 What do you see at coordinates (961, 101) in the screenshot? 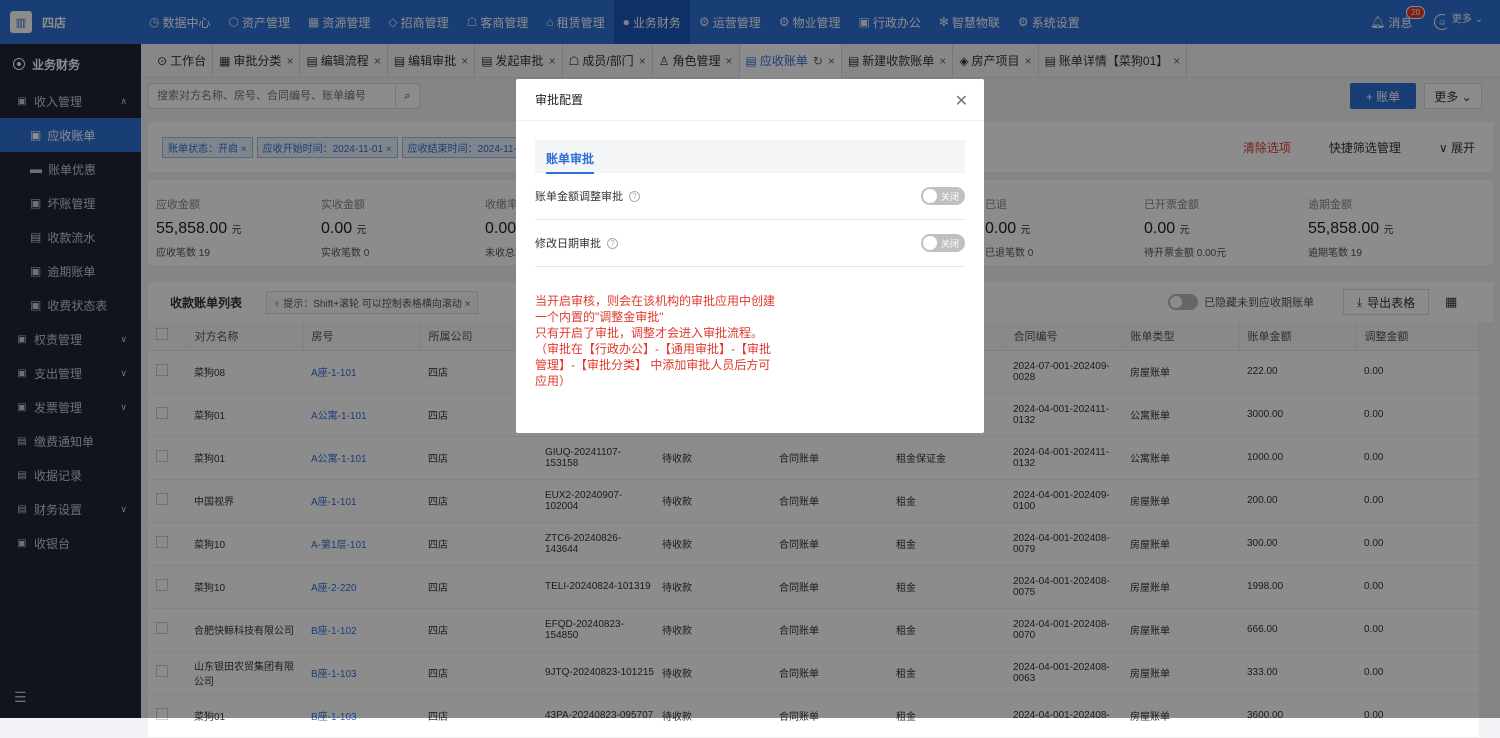
I see `close-icon: ✕` at bounding box center [961, 101].